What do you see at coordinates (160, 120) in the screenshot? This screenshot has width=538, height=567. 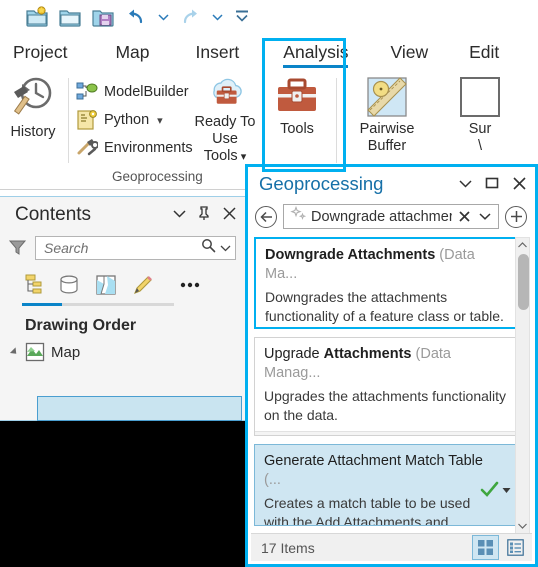 I see `chevron-down-icon: ▾` at bounding box center [160, 120].